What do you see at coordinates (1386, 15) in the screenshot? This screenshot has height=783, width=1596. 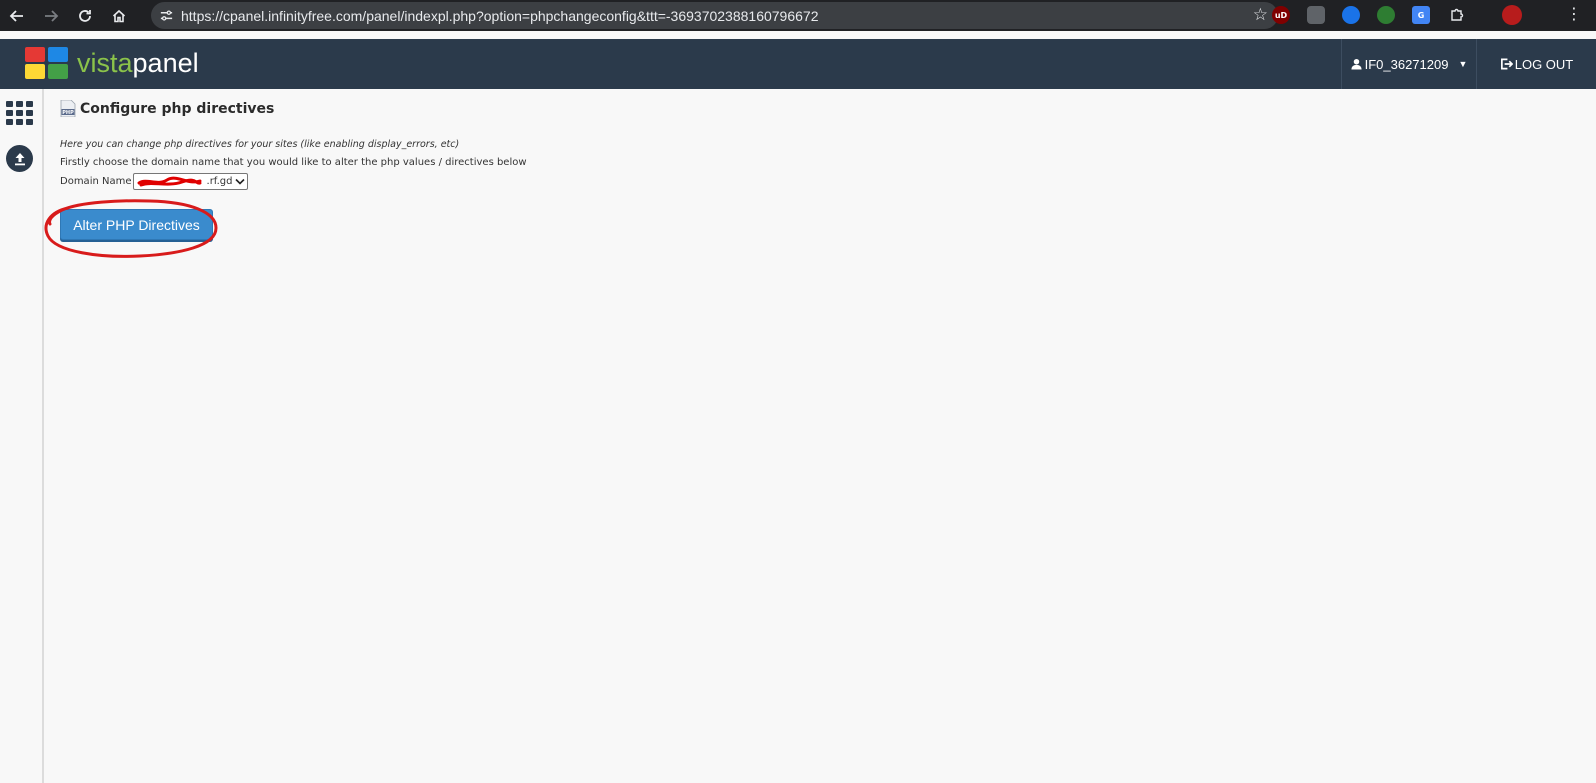 I see `globe-extension-icon` at bounding box center [1386, 15].